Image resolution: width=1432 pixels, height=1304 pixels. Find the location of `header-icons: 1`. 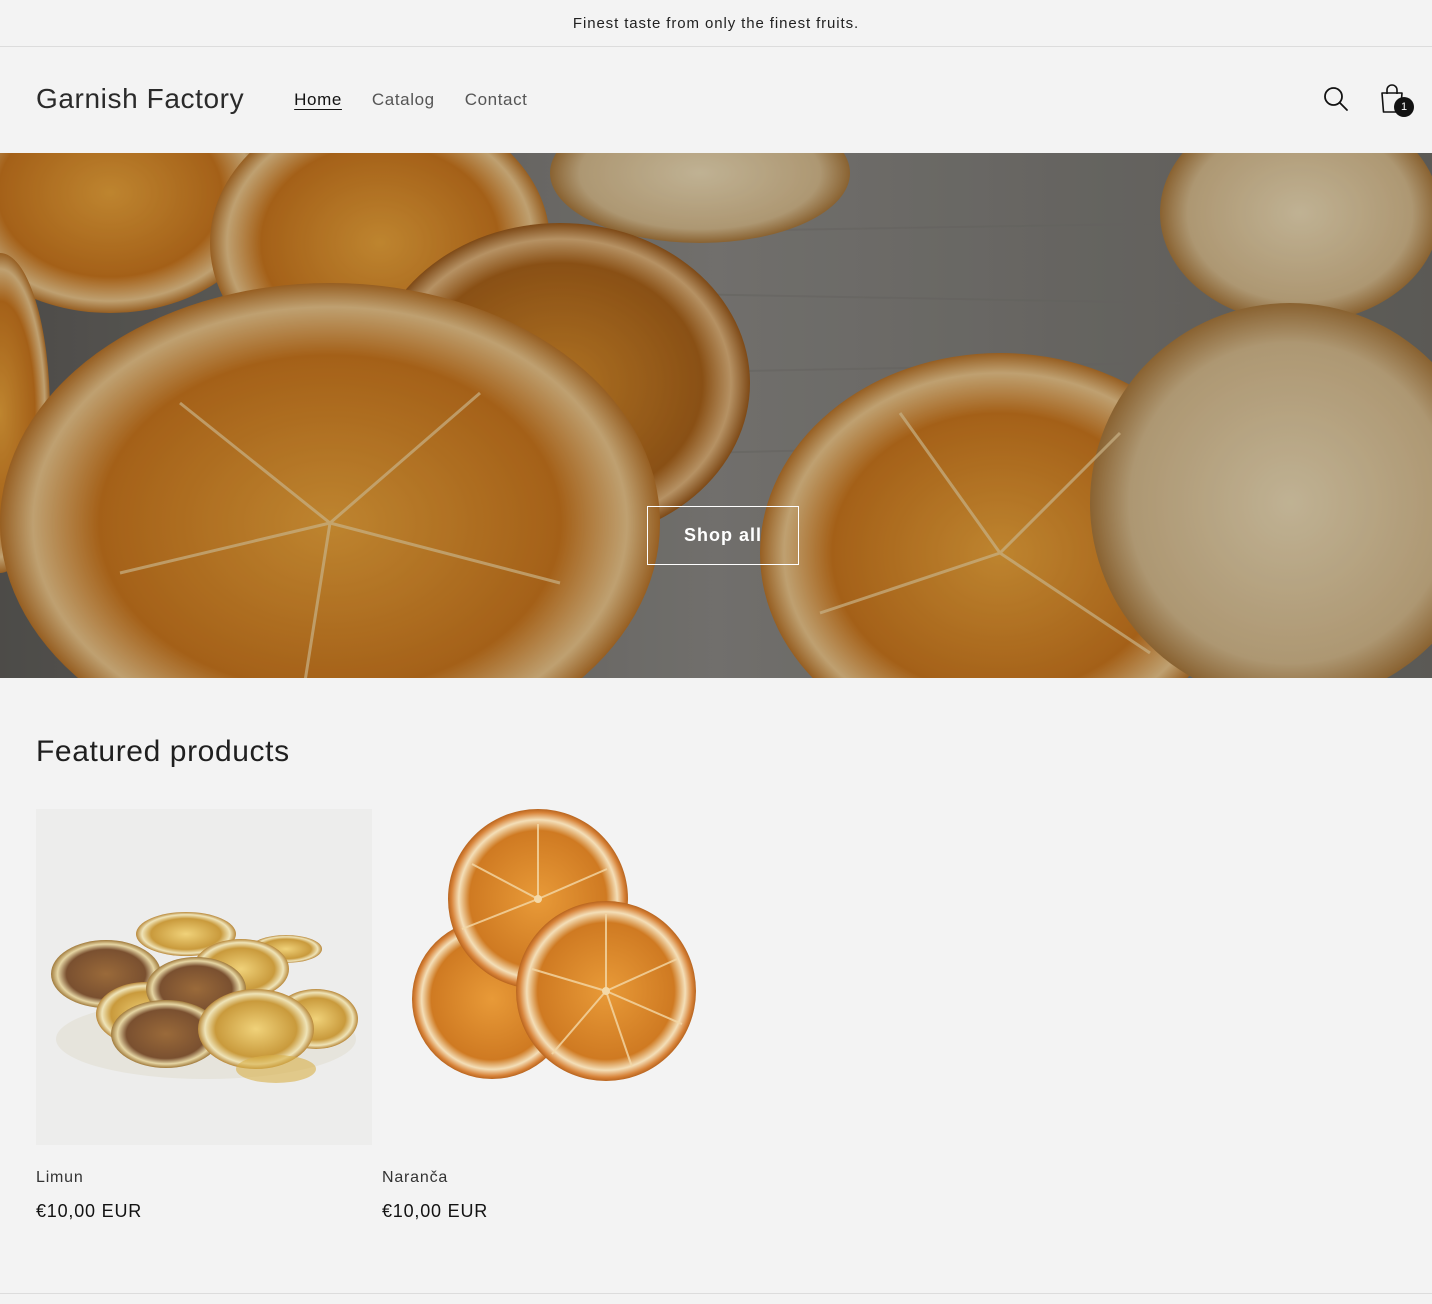

header-icons: 1 is located at coordinates (1366, 99).